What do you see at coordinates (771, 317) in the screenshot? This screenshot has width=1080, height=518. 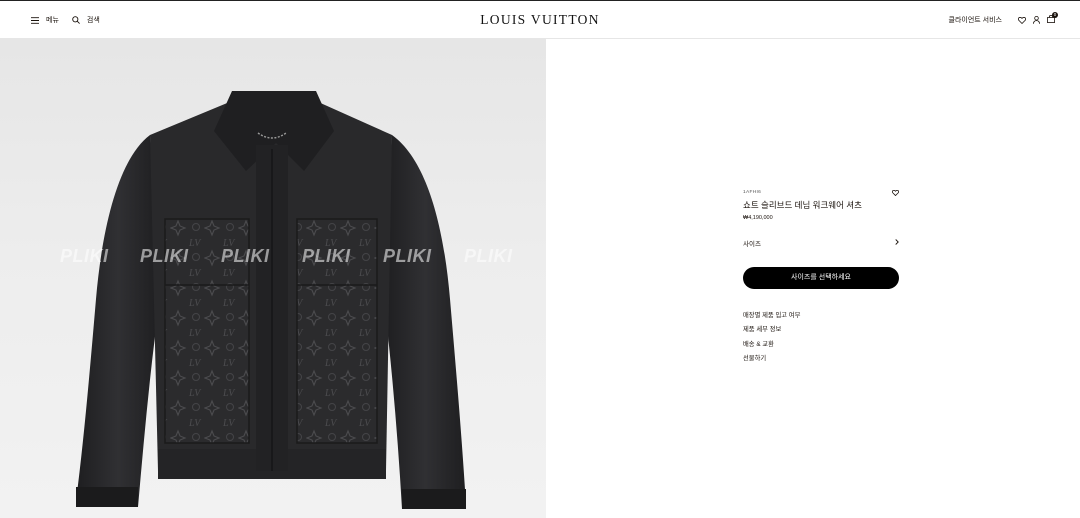 I see `store-availability-link: 매장별 제품 입고 여부` at bounding box center [771, 317].